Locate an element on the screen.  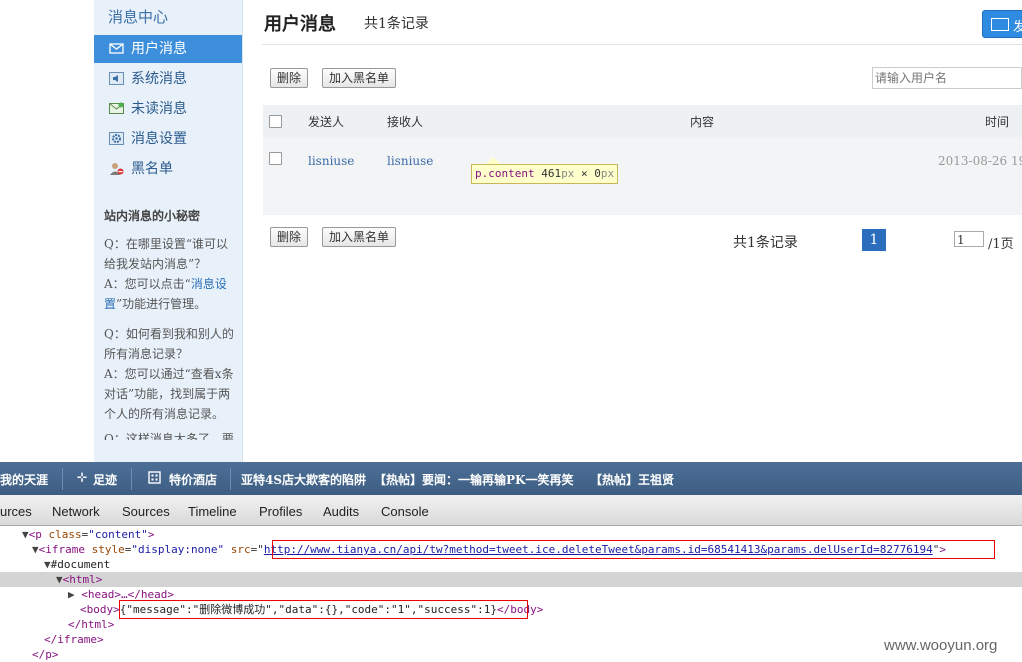
sidebar-item-label: 消息设置 is located at coordinates (159, 139).